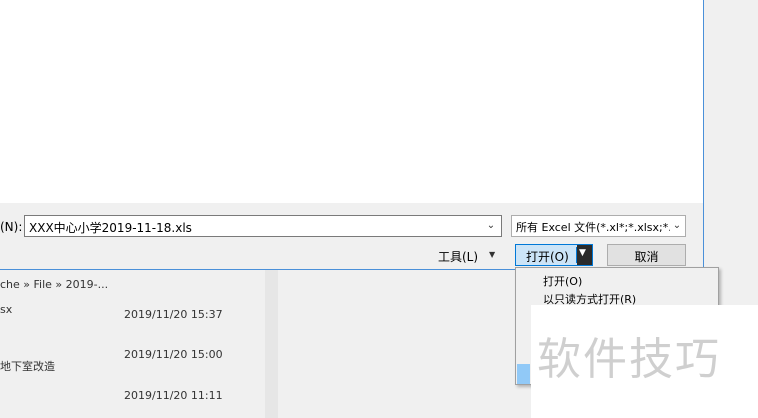  I want to click on cancel-label: 取消, so click(646, 257).